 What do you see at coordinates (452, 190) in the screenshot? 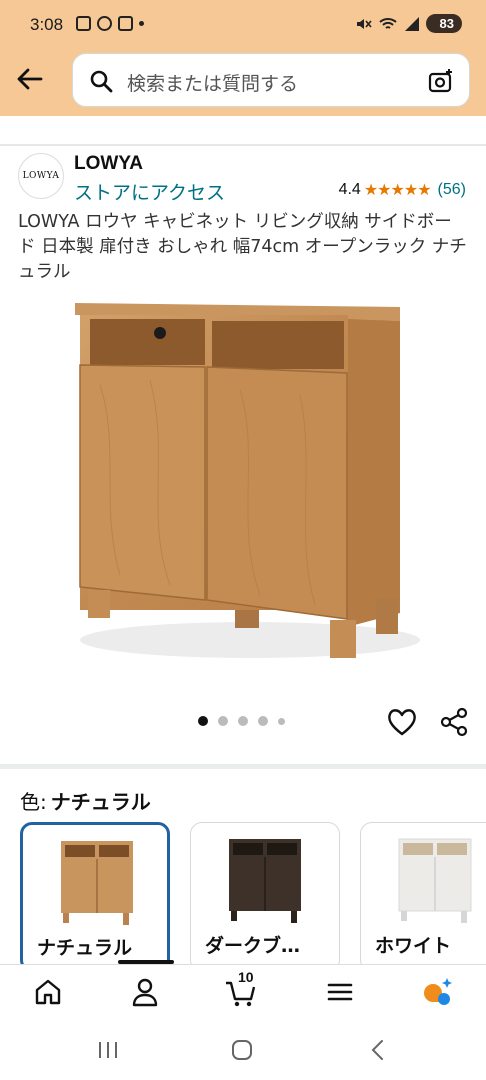
I see `review-count: (56)` at bounding box center [452, 190].